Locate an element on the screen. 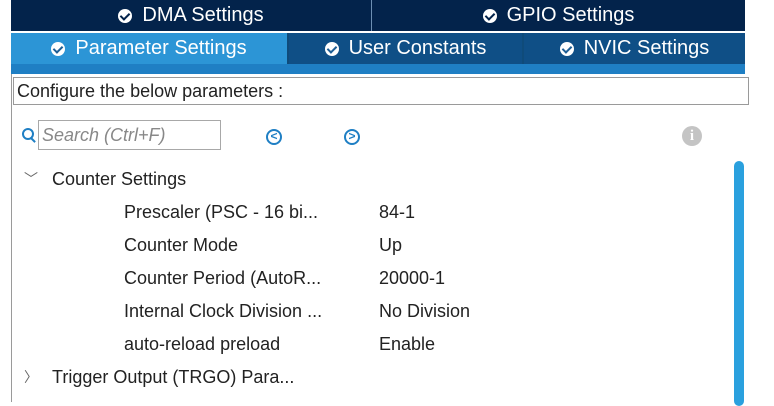 The image size is (774, 406). chevron-right-icon: 〉 is located at coordinates (31, 377).